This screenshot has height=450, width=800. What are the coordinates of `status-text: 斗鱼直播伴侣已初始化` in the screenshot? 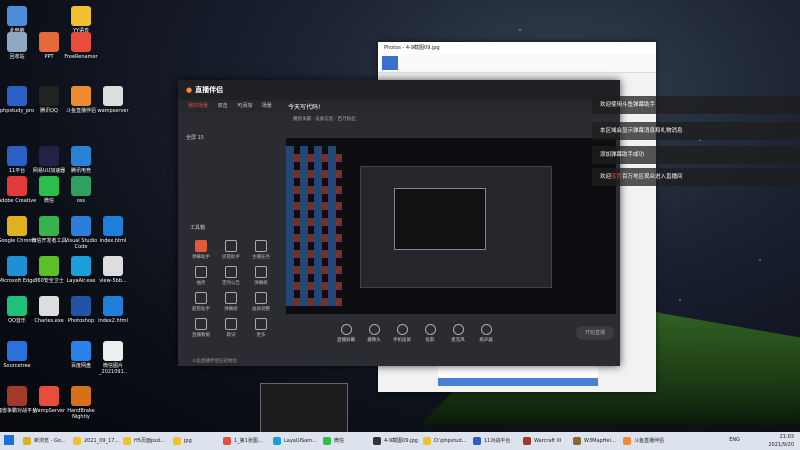 It's located at (214, 361).